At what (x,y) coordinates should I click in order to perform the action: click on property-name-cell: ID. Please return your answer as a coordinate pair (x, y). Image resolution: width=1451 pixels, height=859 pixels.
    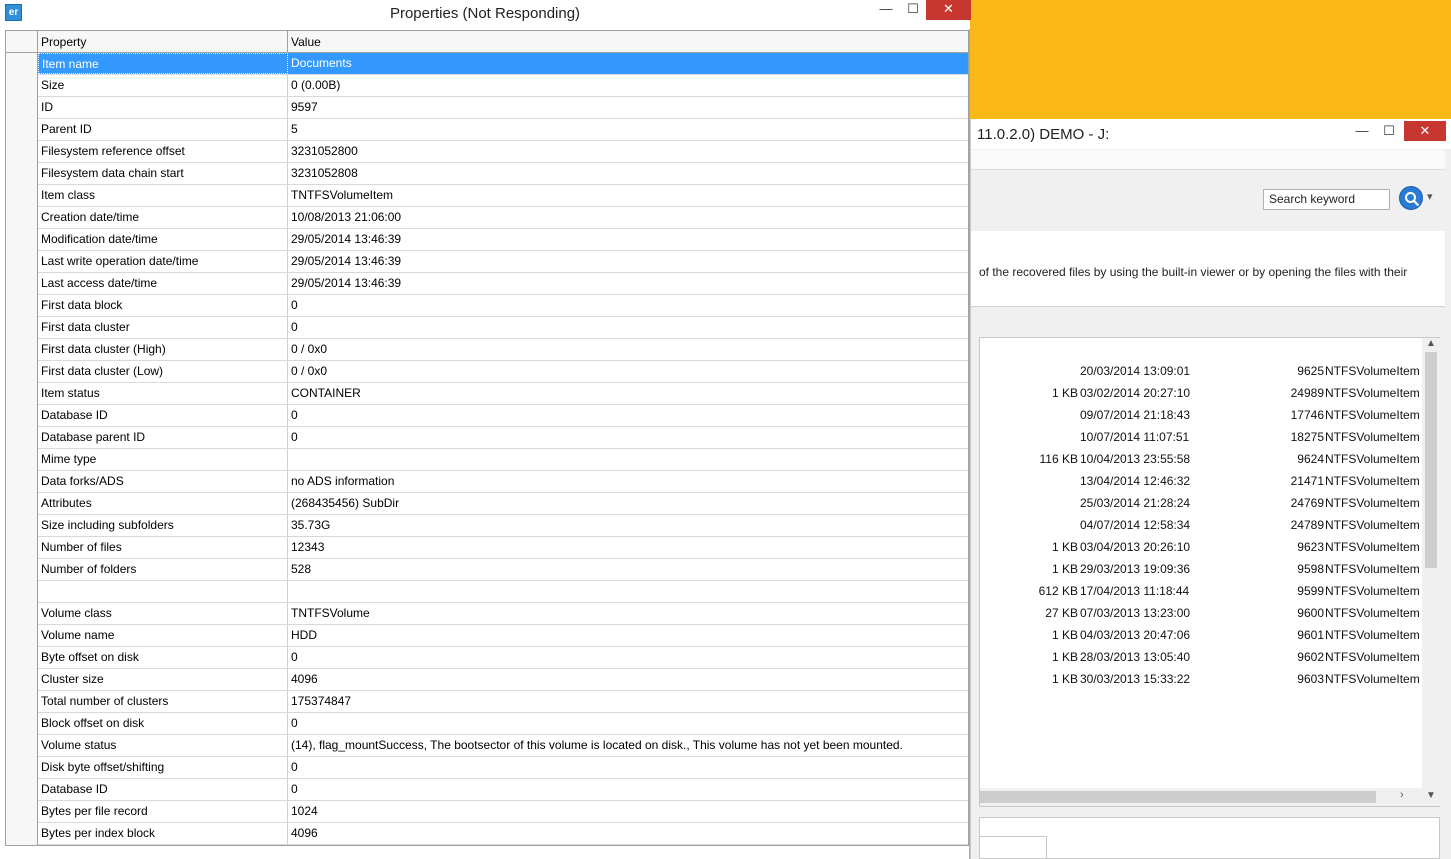
    Looking at the image, I should click on (163, 107).